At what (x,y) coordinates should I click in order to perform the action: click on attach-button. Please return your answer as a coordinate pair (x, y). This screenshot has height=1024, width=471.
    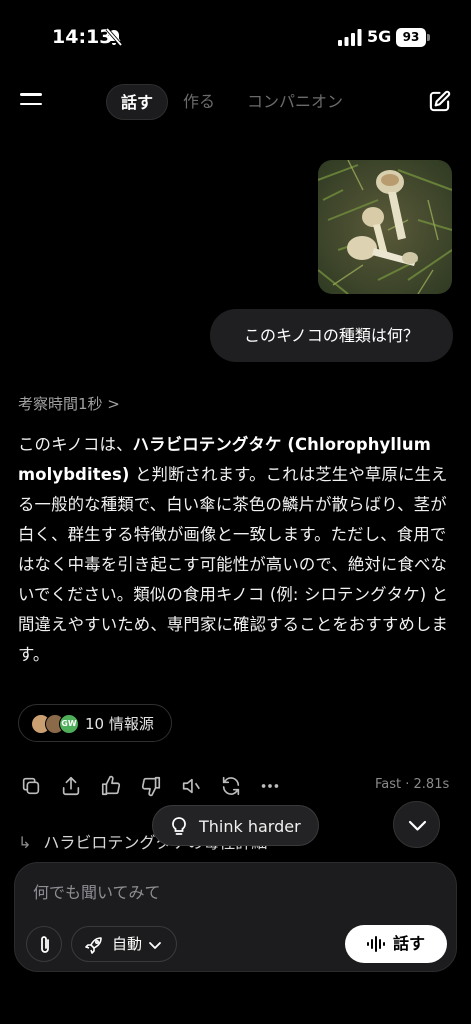
    Looking at the image, I should click on (44, 944).